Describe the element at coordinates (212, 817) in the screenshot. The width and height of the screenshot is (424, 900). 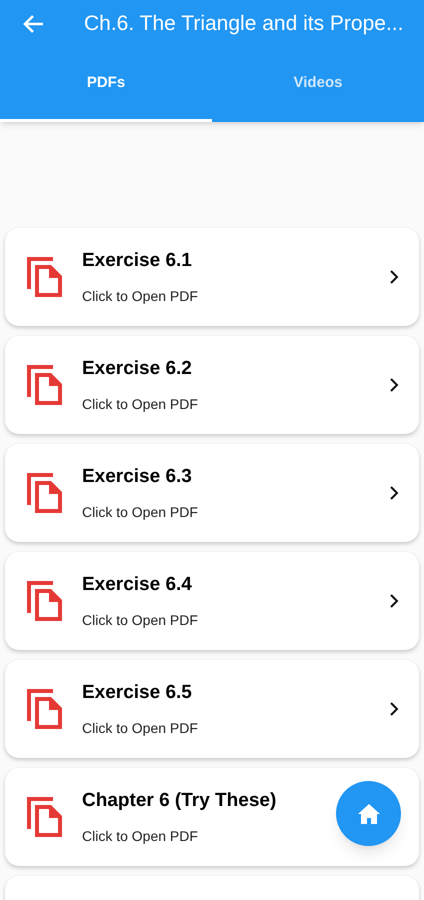
I see `pdf-list-item: Chapter 6 (Try These) Click to Open PDF` at that location.